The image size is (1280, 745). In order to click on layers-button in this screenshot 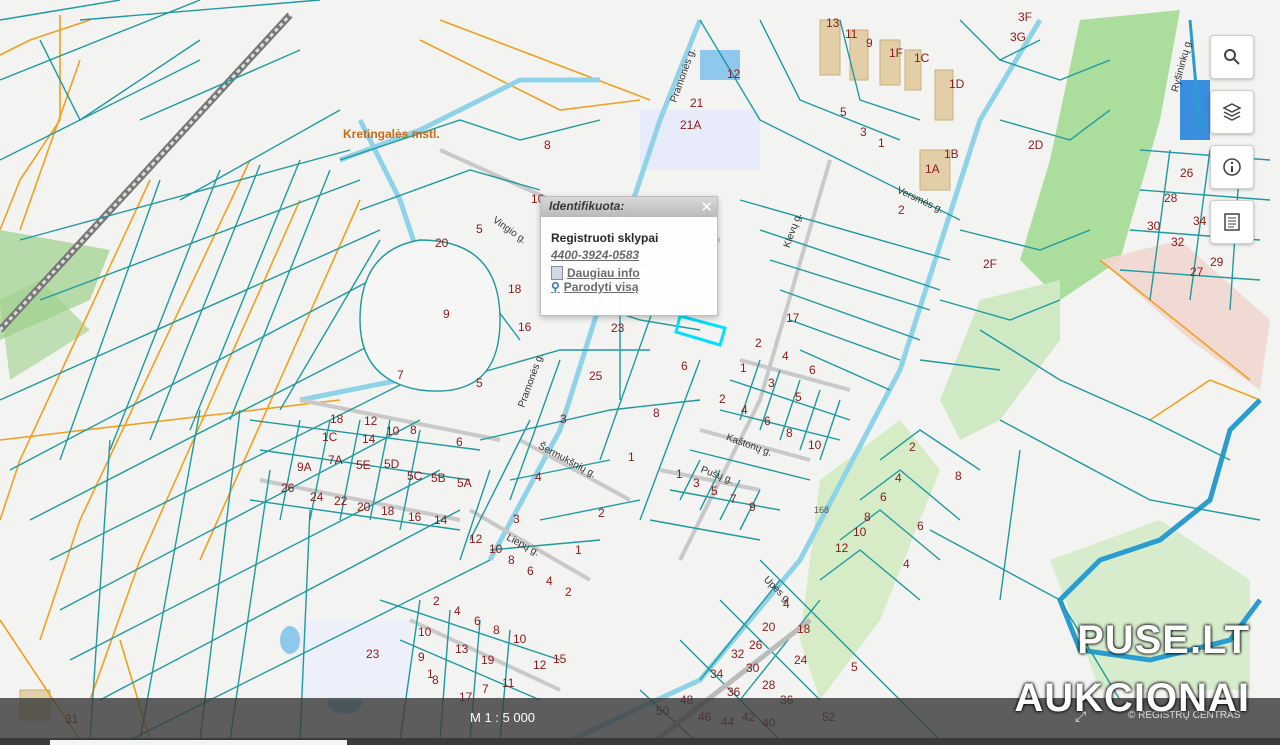, I will do `click(1232, 112)`.